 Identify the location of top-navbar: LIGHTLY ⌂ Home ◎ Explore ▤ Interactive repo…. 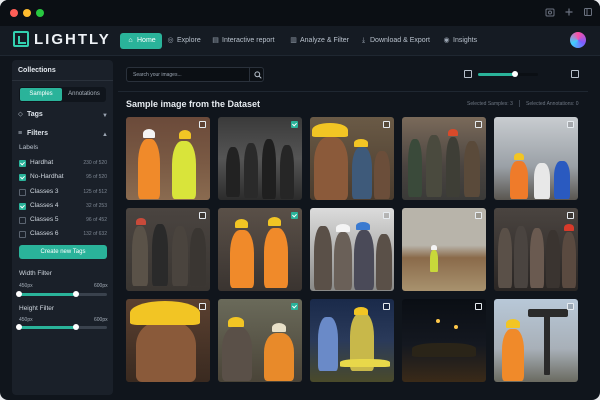
(300, 41).